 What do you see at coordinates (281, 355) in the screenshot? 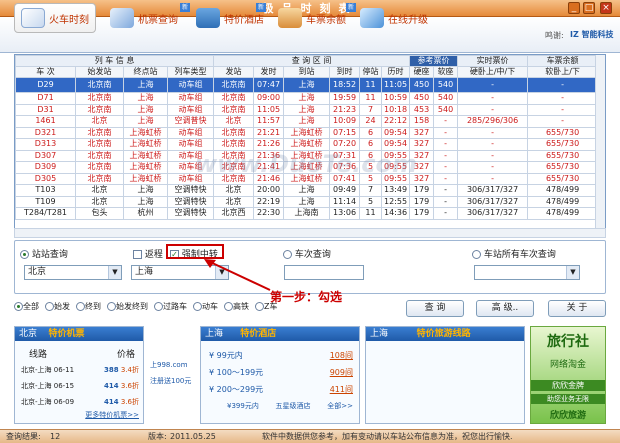
I see `hotel-row: ¥ 99元内 108间` at bounding box center [281, 355].